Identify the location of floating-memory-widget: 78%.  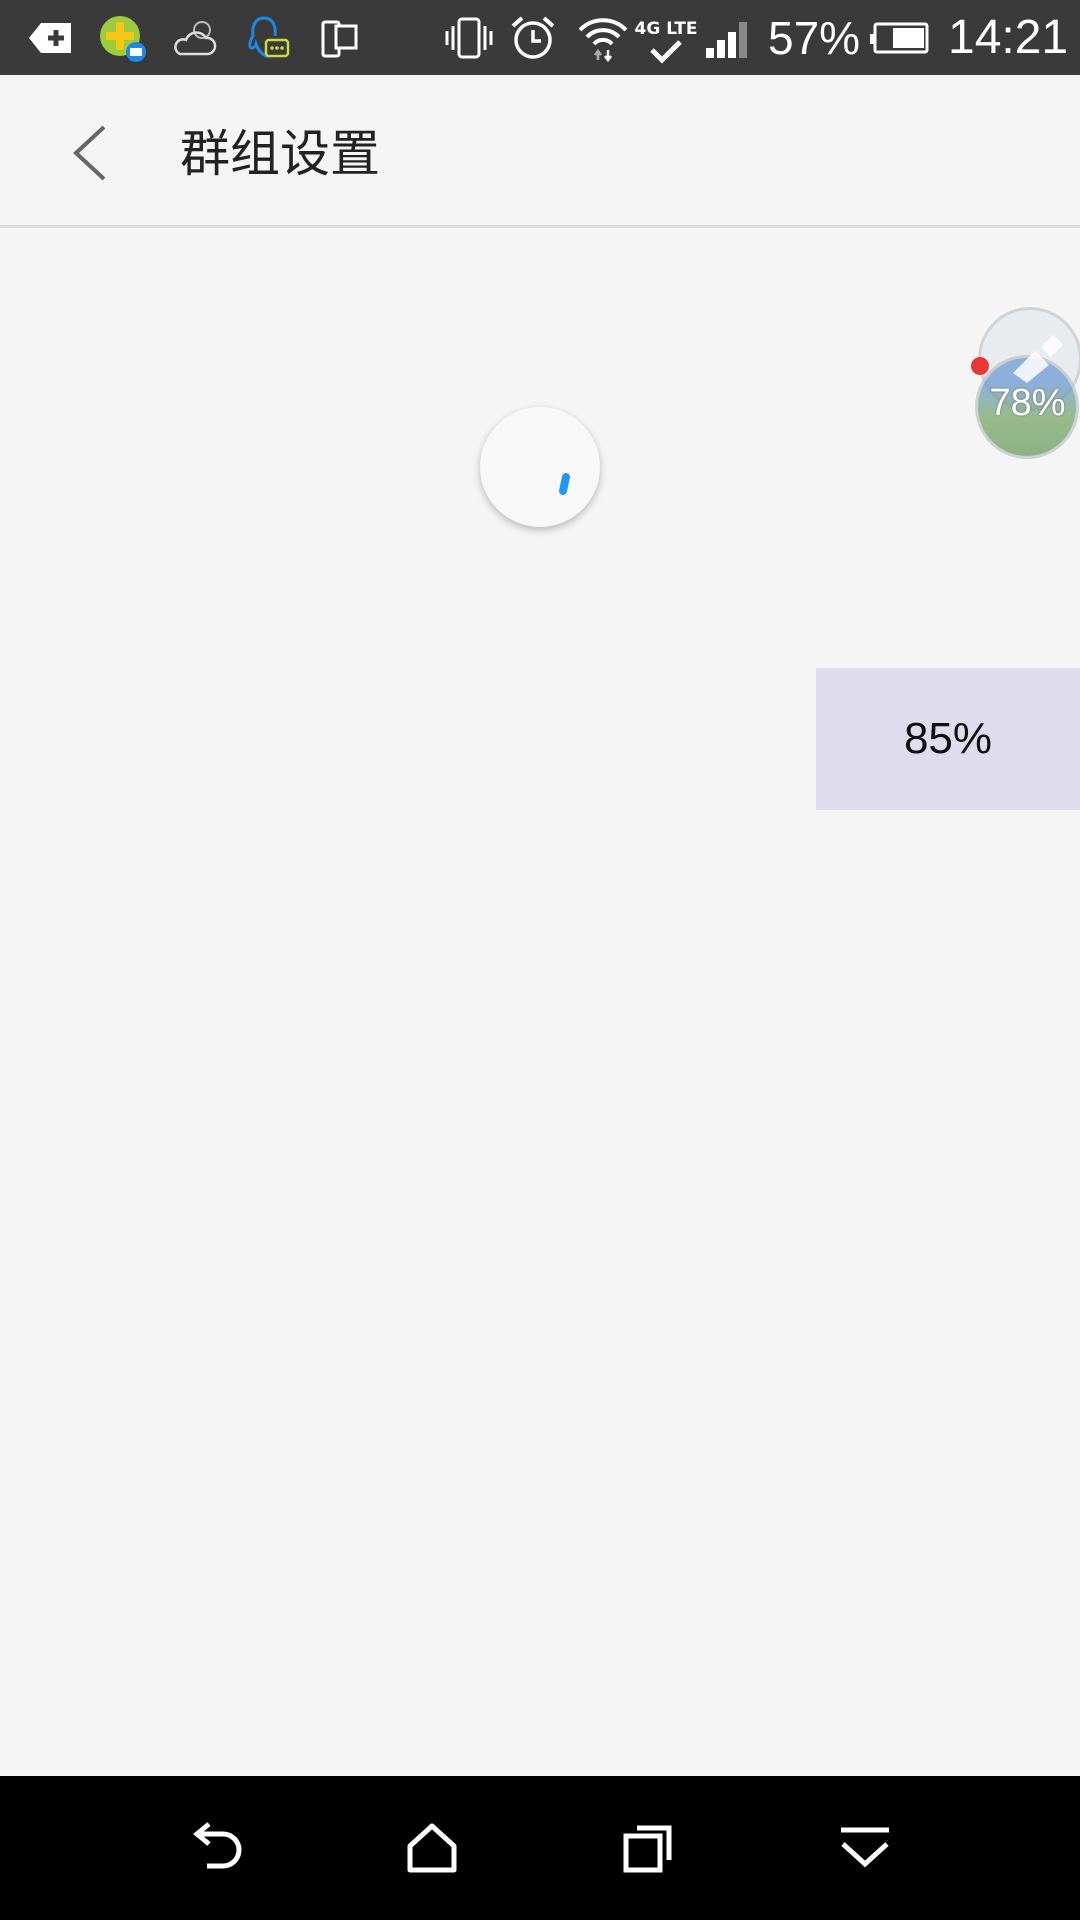
(1025, 382).